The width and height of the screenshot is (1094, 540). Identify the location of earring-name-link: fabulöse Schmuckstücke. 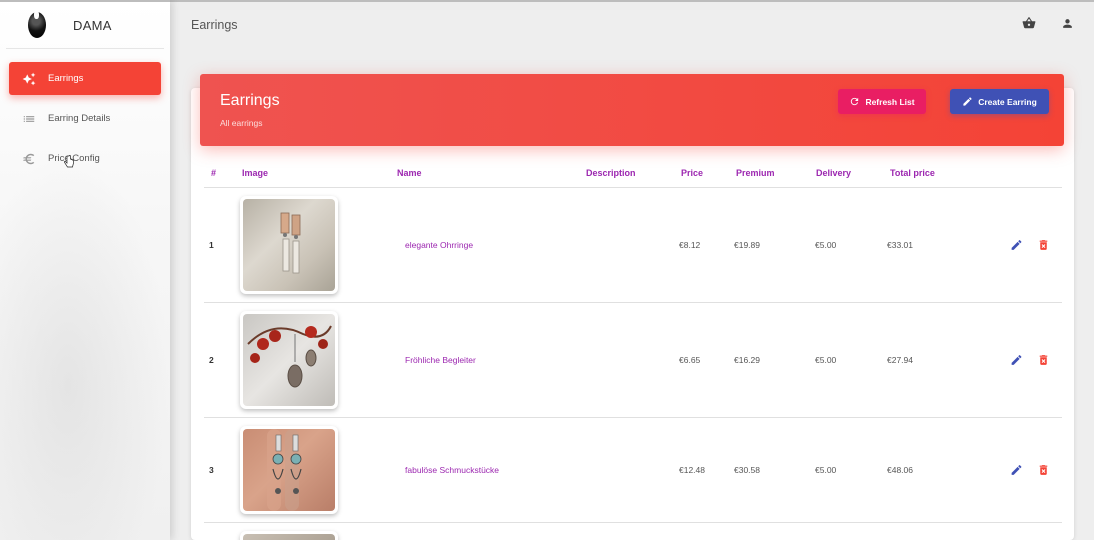
(452, 470).